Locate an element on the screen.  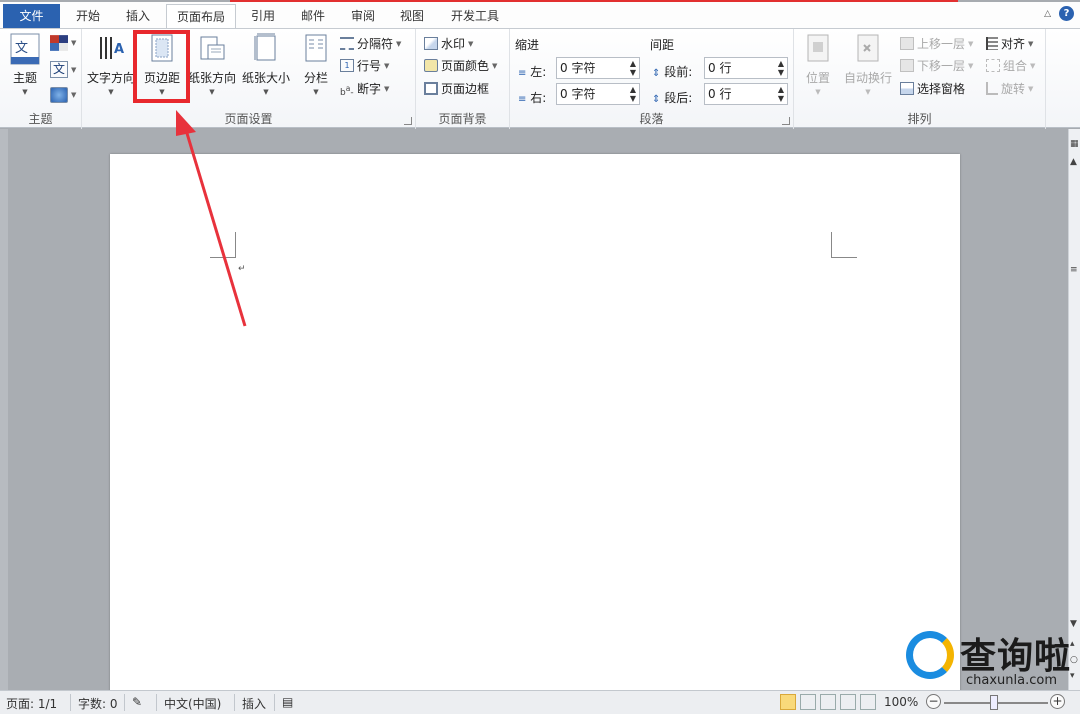
zoom-level: 100% is located at coordinates (901, 702).